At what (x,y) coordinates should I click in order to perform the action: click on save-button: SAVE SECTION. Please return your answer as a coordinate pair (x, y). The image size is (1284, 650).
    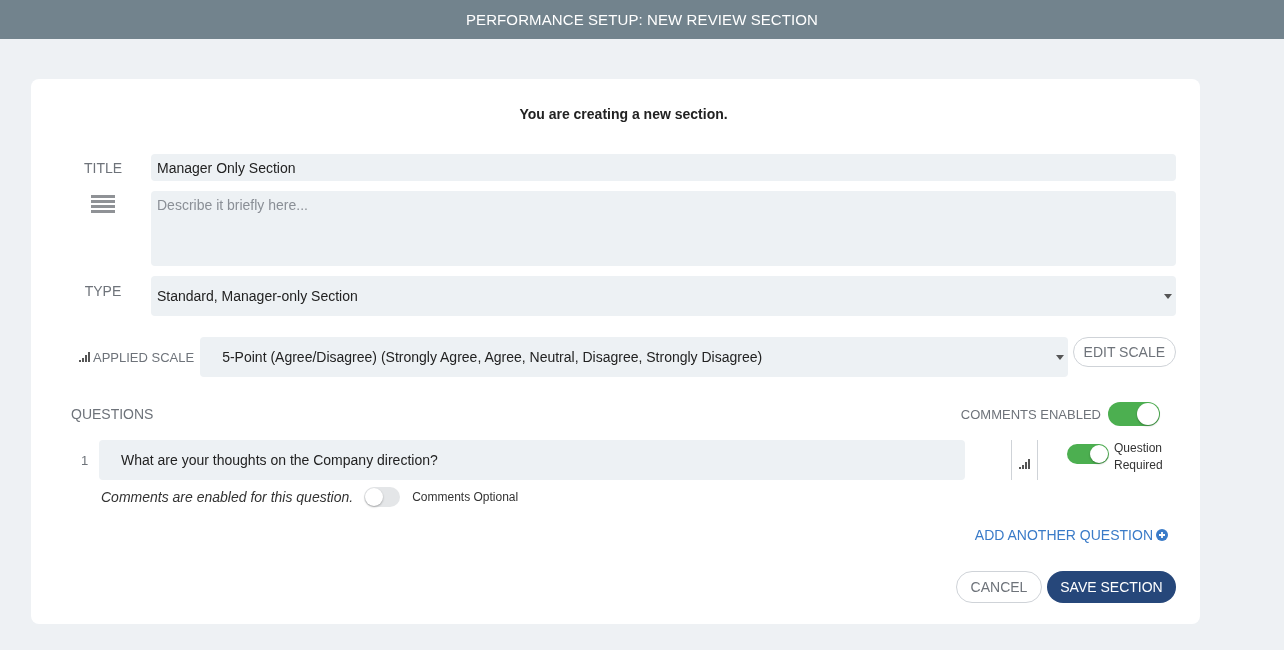
    Looking at the image, I should click on (1111, 587).